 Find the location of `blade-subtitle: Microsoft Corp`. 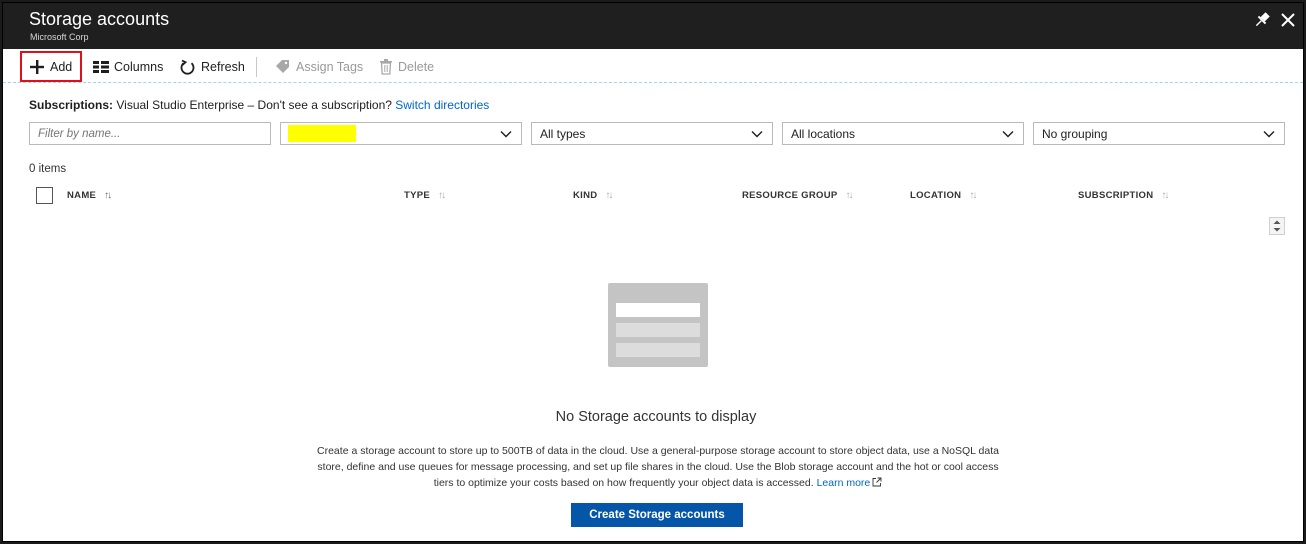

blade-subtitle: Microsoft Corp is located at coordinates (59, 37).